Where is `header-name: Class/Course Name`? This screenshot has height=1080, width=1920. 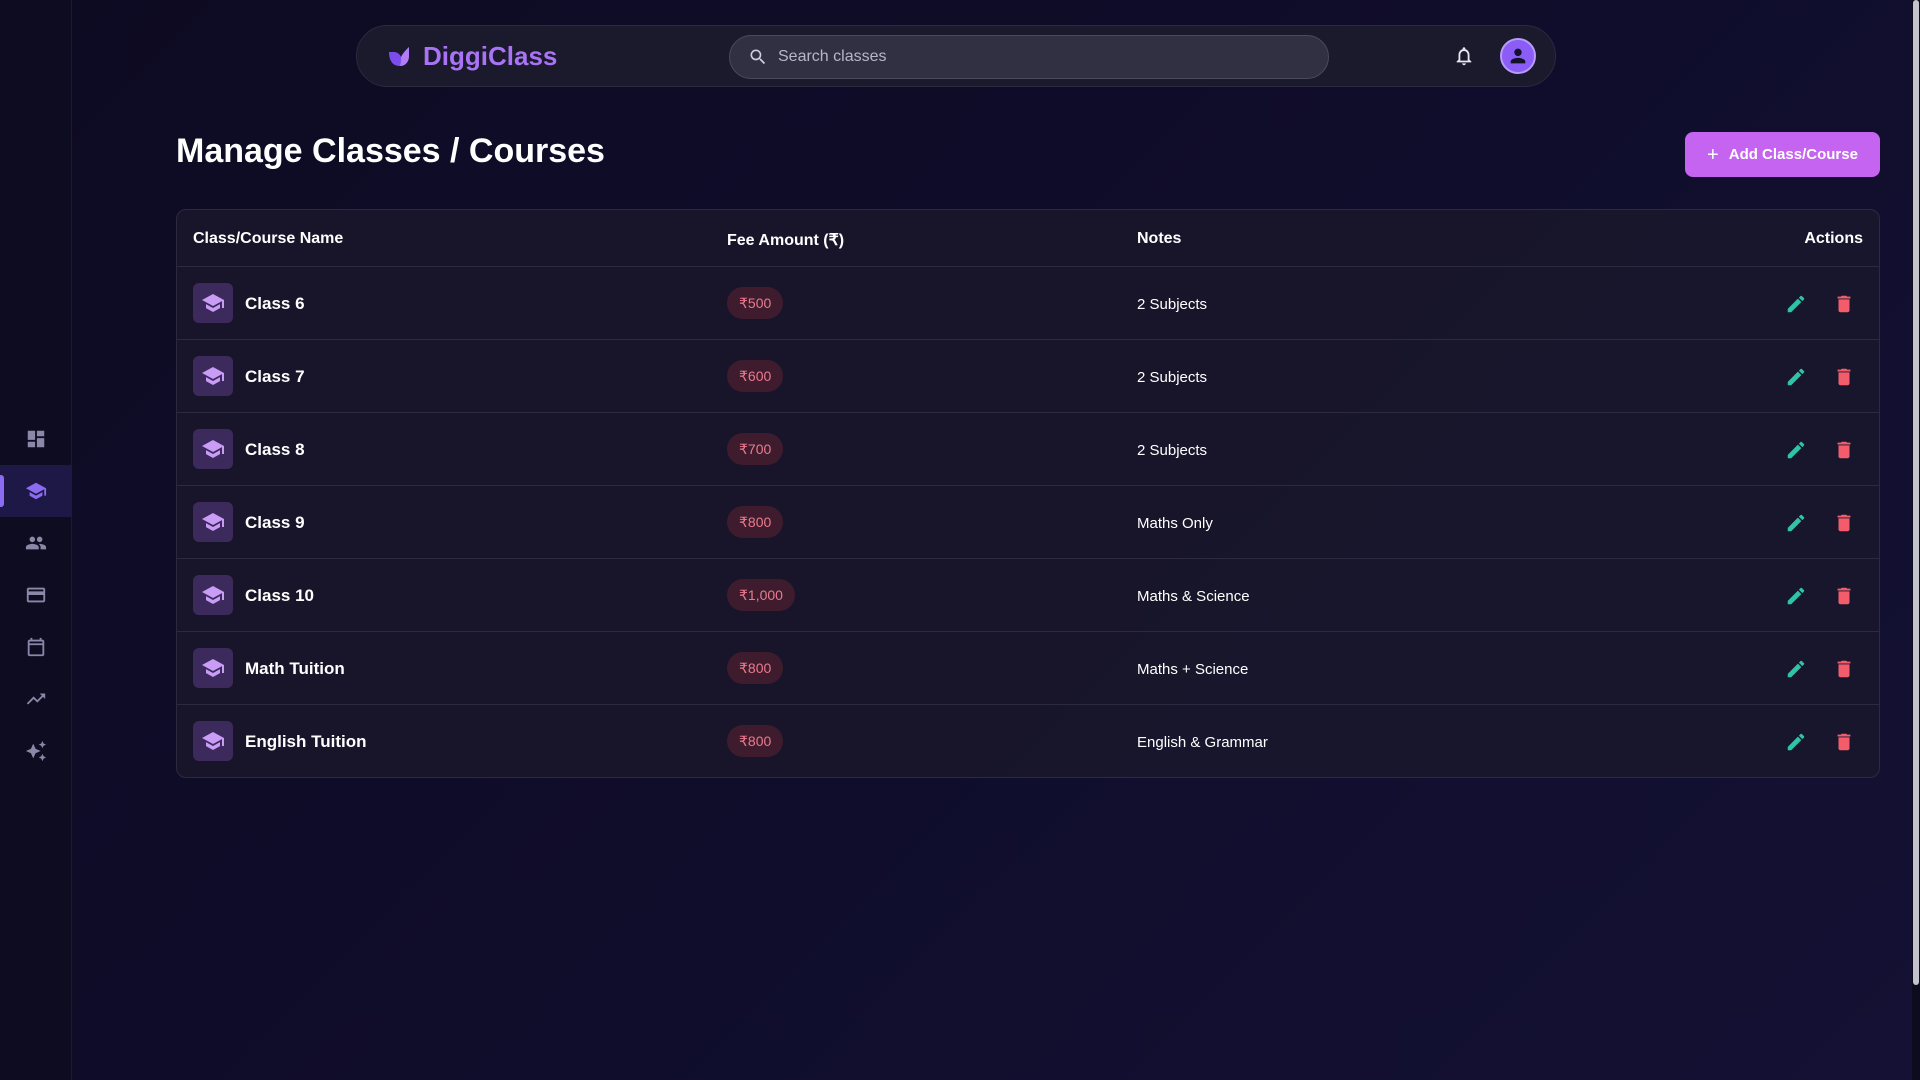
header-name: Class/Course Name is located at coordinates (268, 238).